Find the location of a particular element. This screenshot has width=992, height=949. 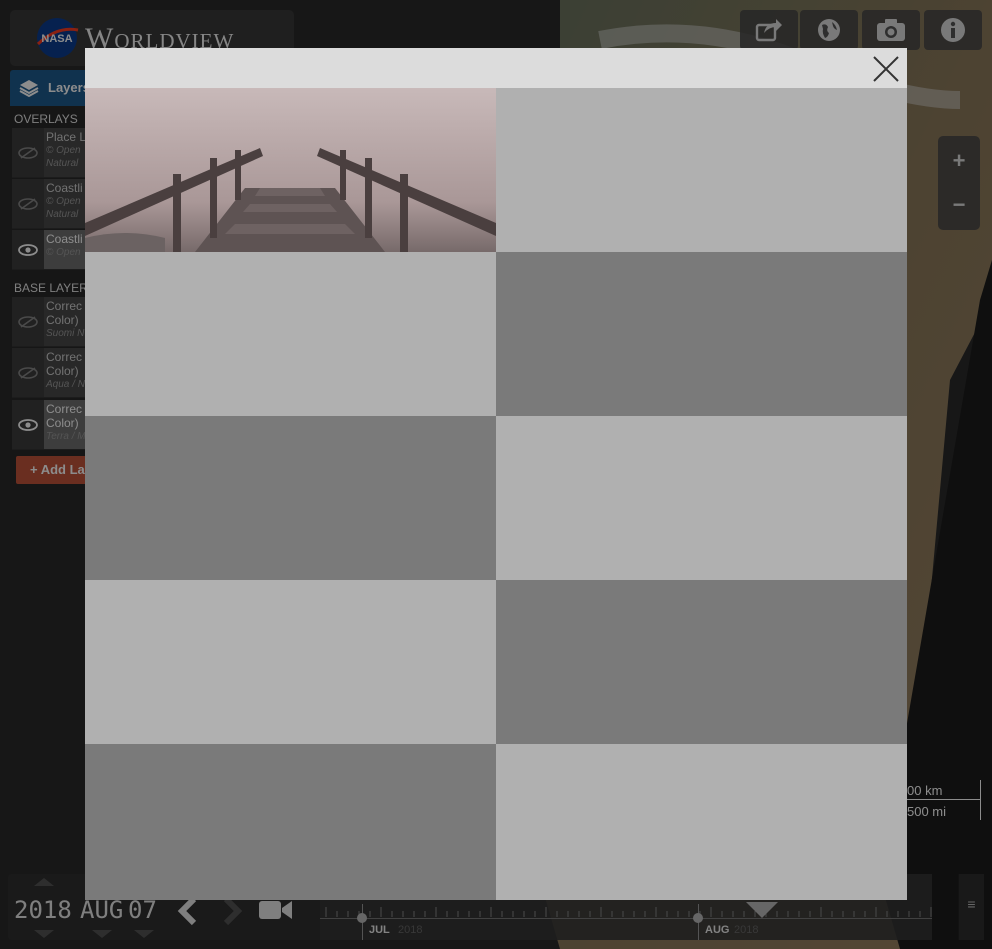

gallery-image is located at coordinates (290, 170).